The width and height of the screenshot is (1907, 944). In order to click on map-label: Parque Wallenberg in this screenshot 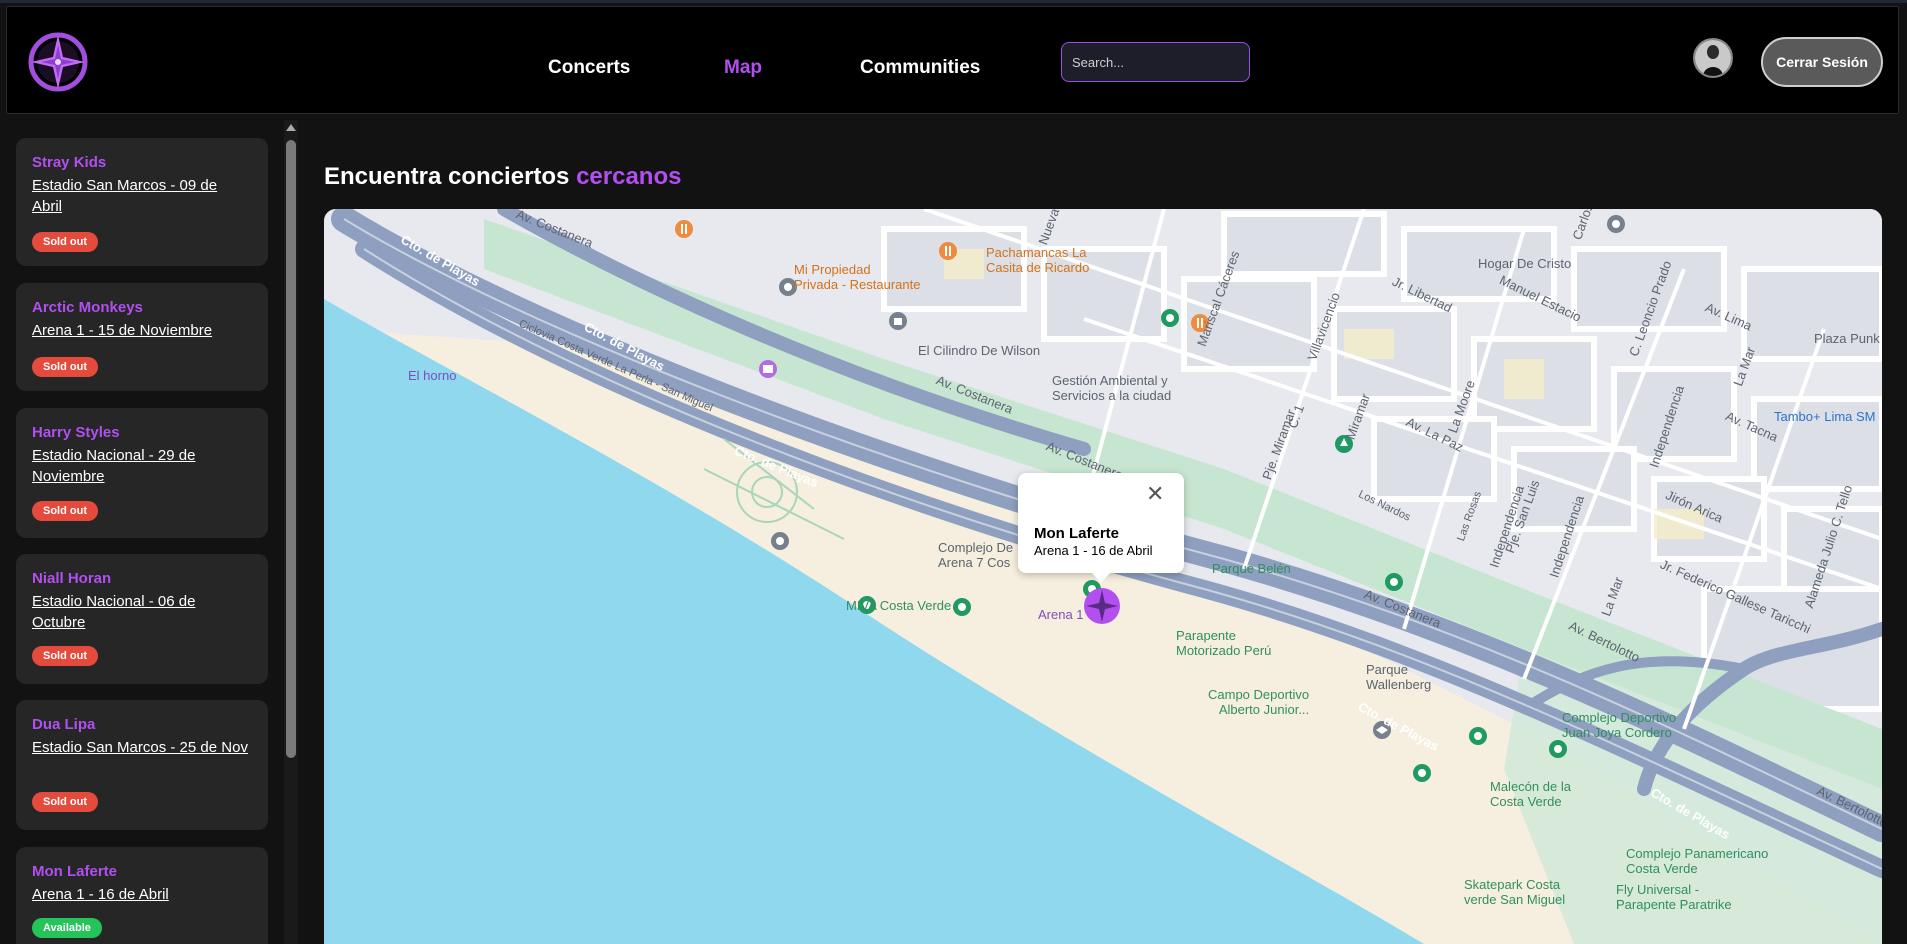, I will do `click(1399, 677)`.